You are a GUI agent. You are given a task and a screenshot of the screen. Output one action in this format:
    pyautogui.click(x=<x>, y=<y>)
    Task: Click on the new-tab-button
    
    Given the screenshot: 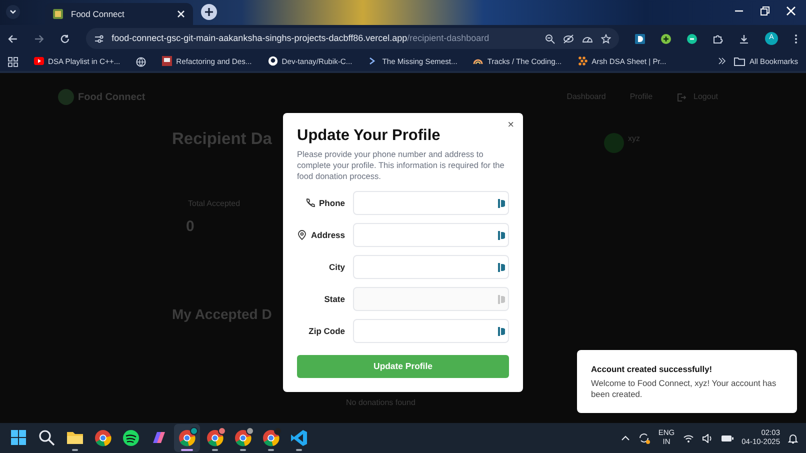 What is the action you would take?
    pyautogui.click(x=209, y=12)
    